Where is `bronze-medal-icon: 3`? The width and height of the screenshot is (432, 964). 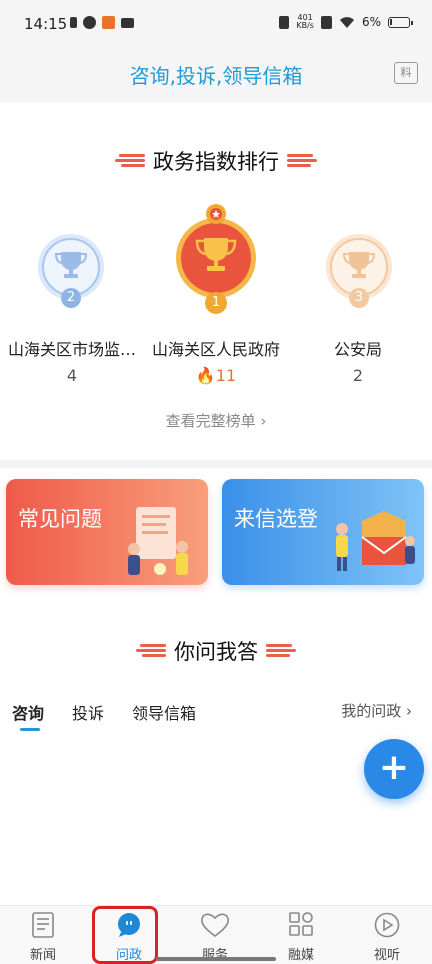
bronze-medal-icon: 3 is located at coordinates (359, 271).